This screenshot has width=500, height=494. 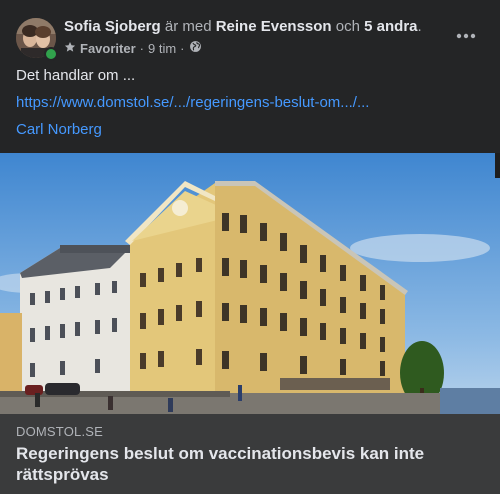 I want to click on tagged-person: Reine Evensson, so click(x=274, y=26).